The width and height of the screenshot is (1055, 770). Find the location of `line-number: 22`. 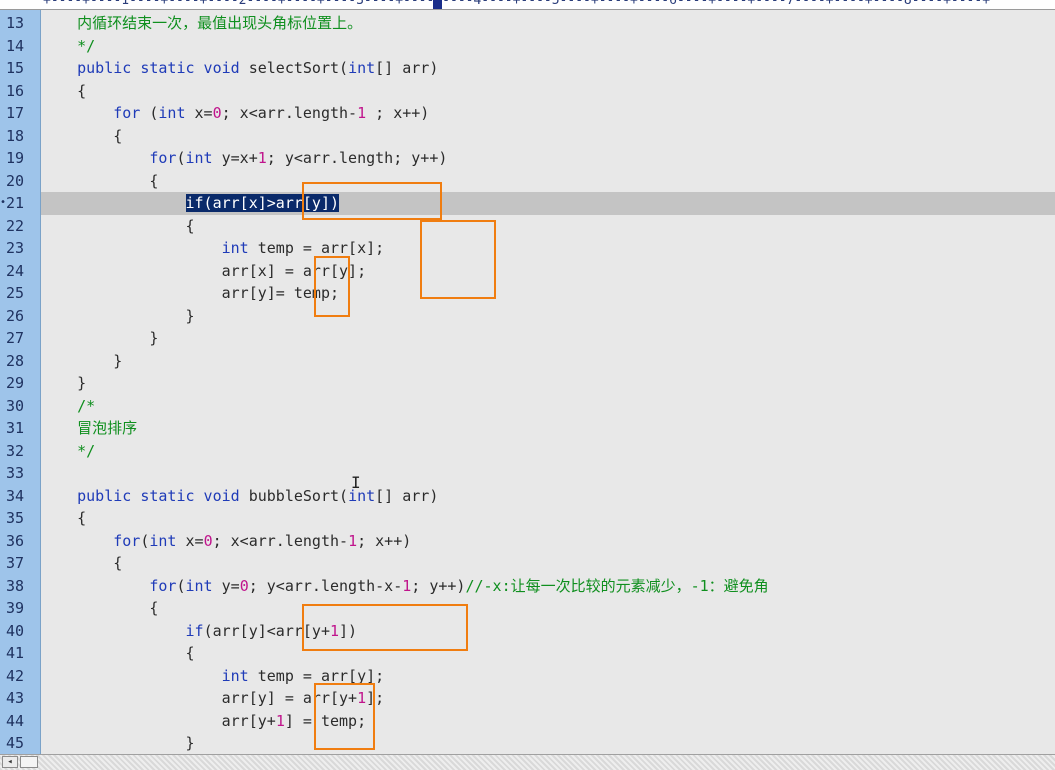

line-number: 22 is located at coordinates (15, 225).